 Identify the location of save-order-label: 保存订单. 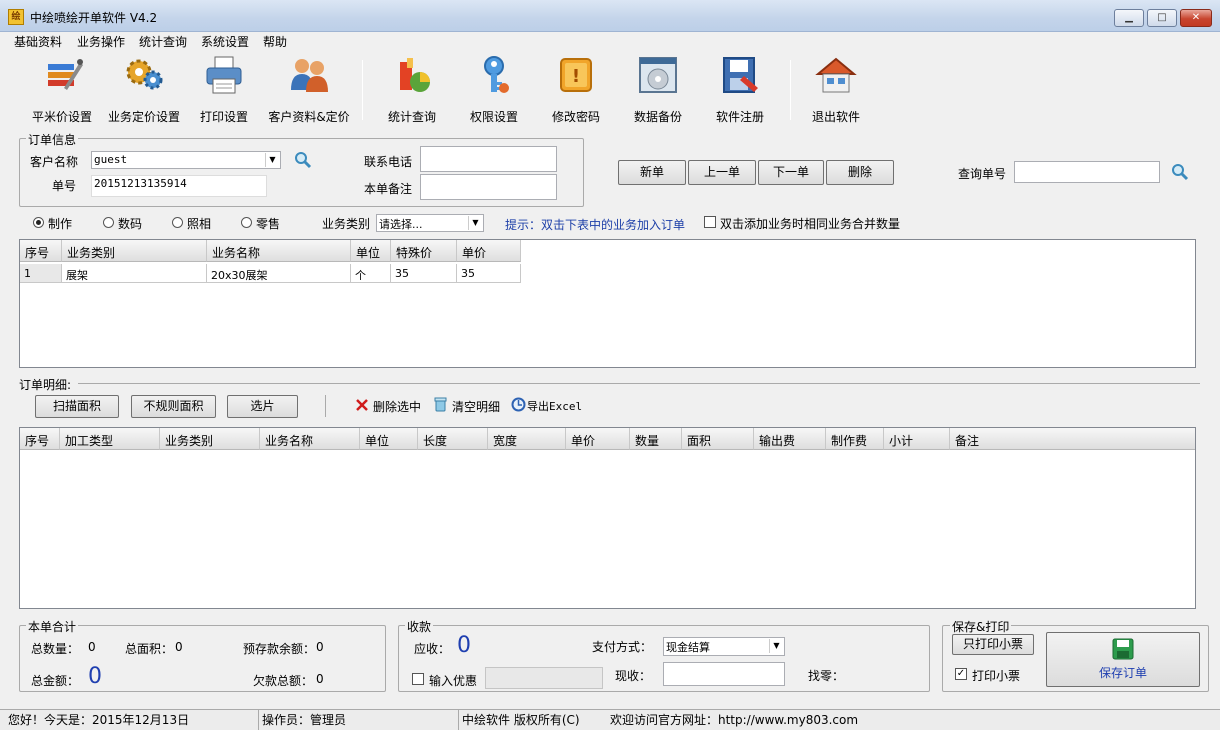
(1122, 673).